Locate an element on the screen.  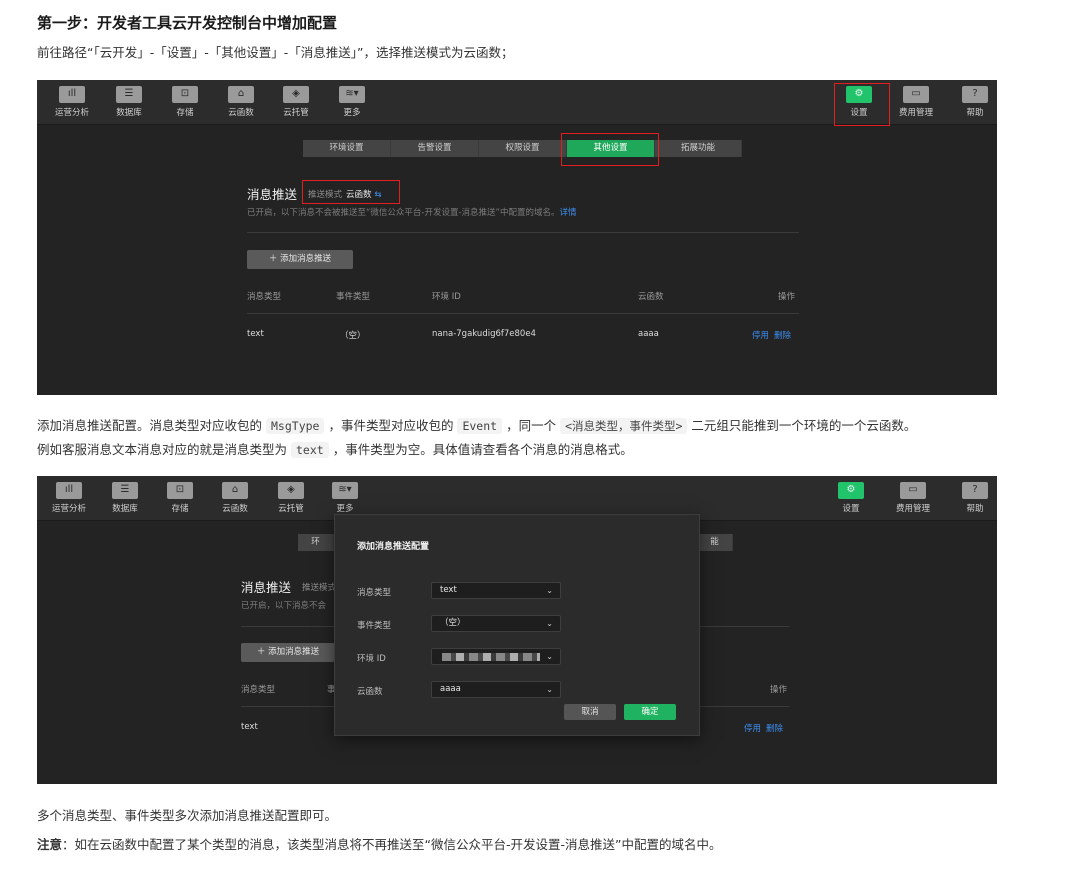
cancel-button: 取消 is located at coordinates (590, 712).